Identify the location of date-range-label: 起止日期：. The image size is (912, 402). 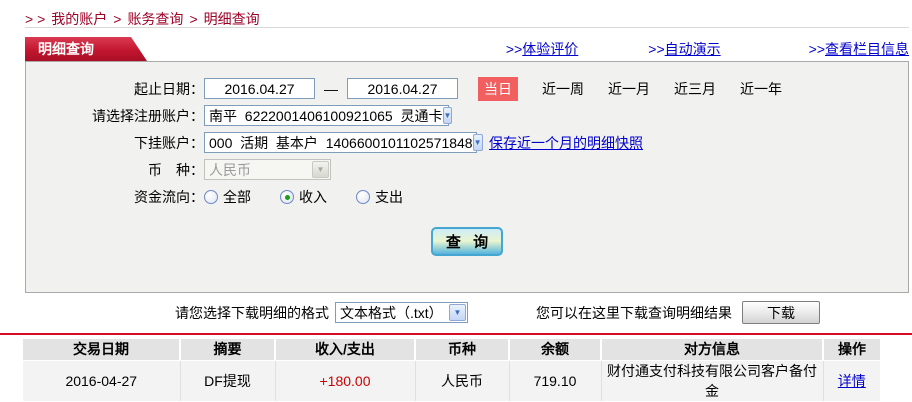
(169, 88).